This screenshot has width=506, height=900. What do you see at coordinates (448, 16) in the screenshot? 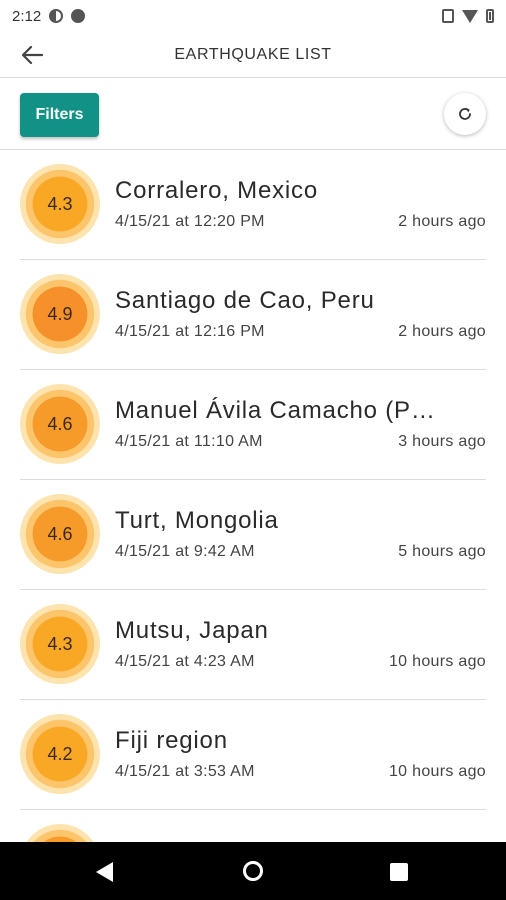
I see `vibrate-icon` at bounding box center [448, 16].